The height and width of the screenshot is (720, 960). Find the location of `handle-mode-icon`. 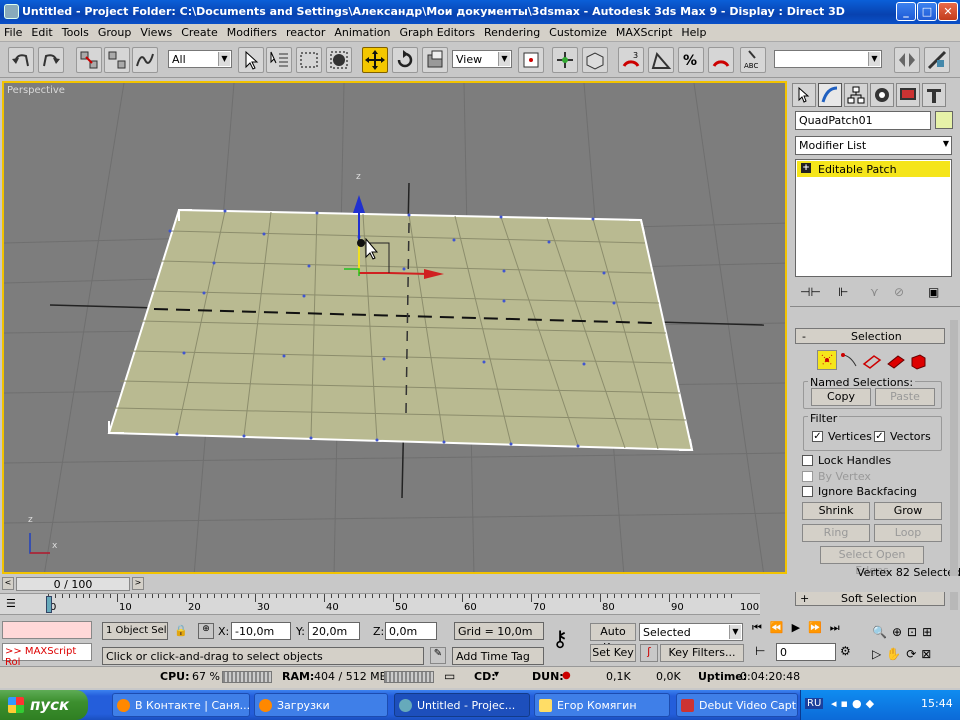

handle-mode-icon is located at coordinates (850, 362).